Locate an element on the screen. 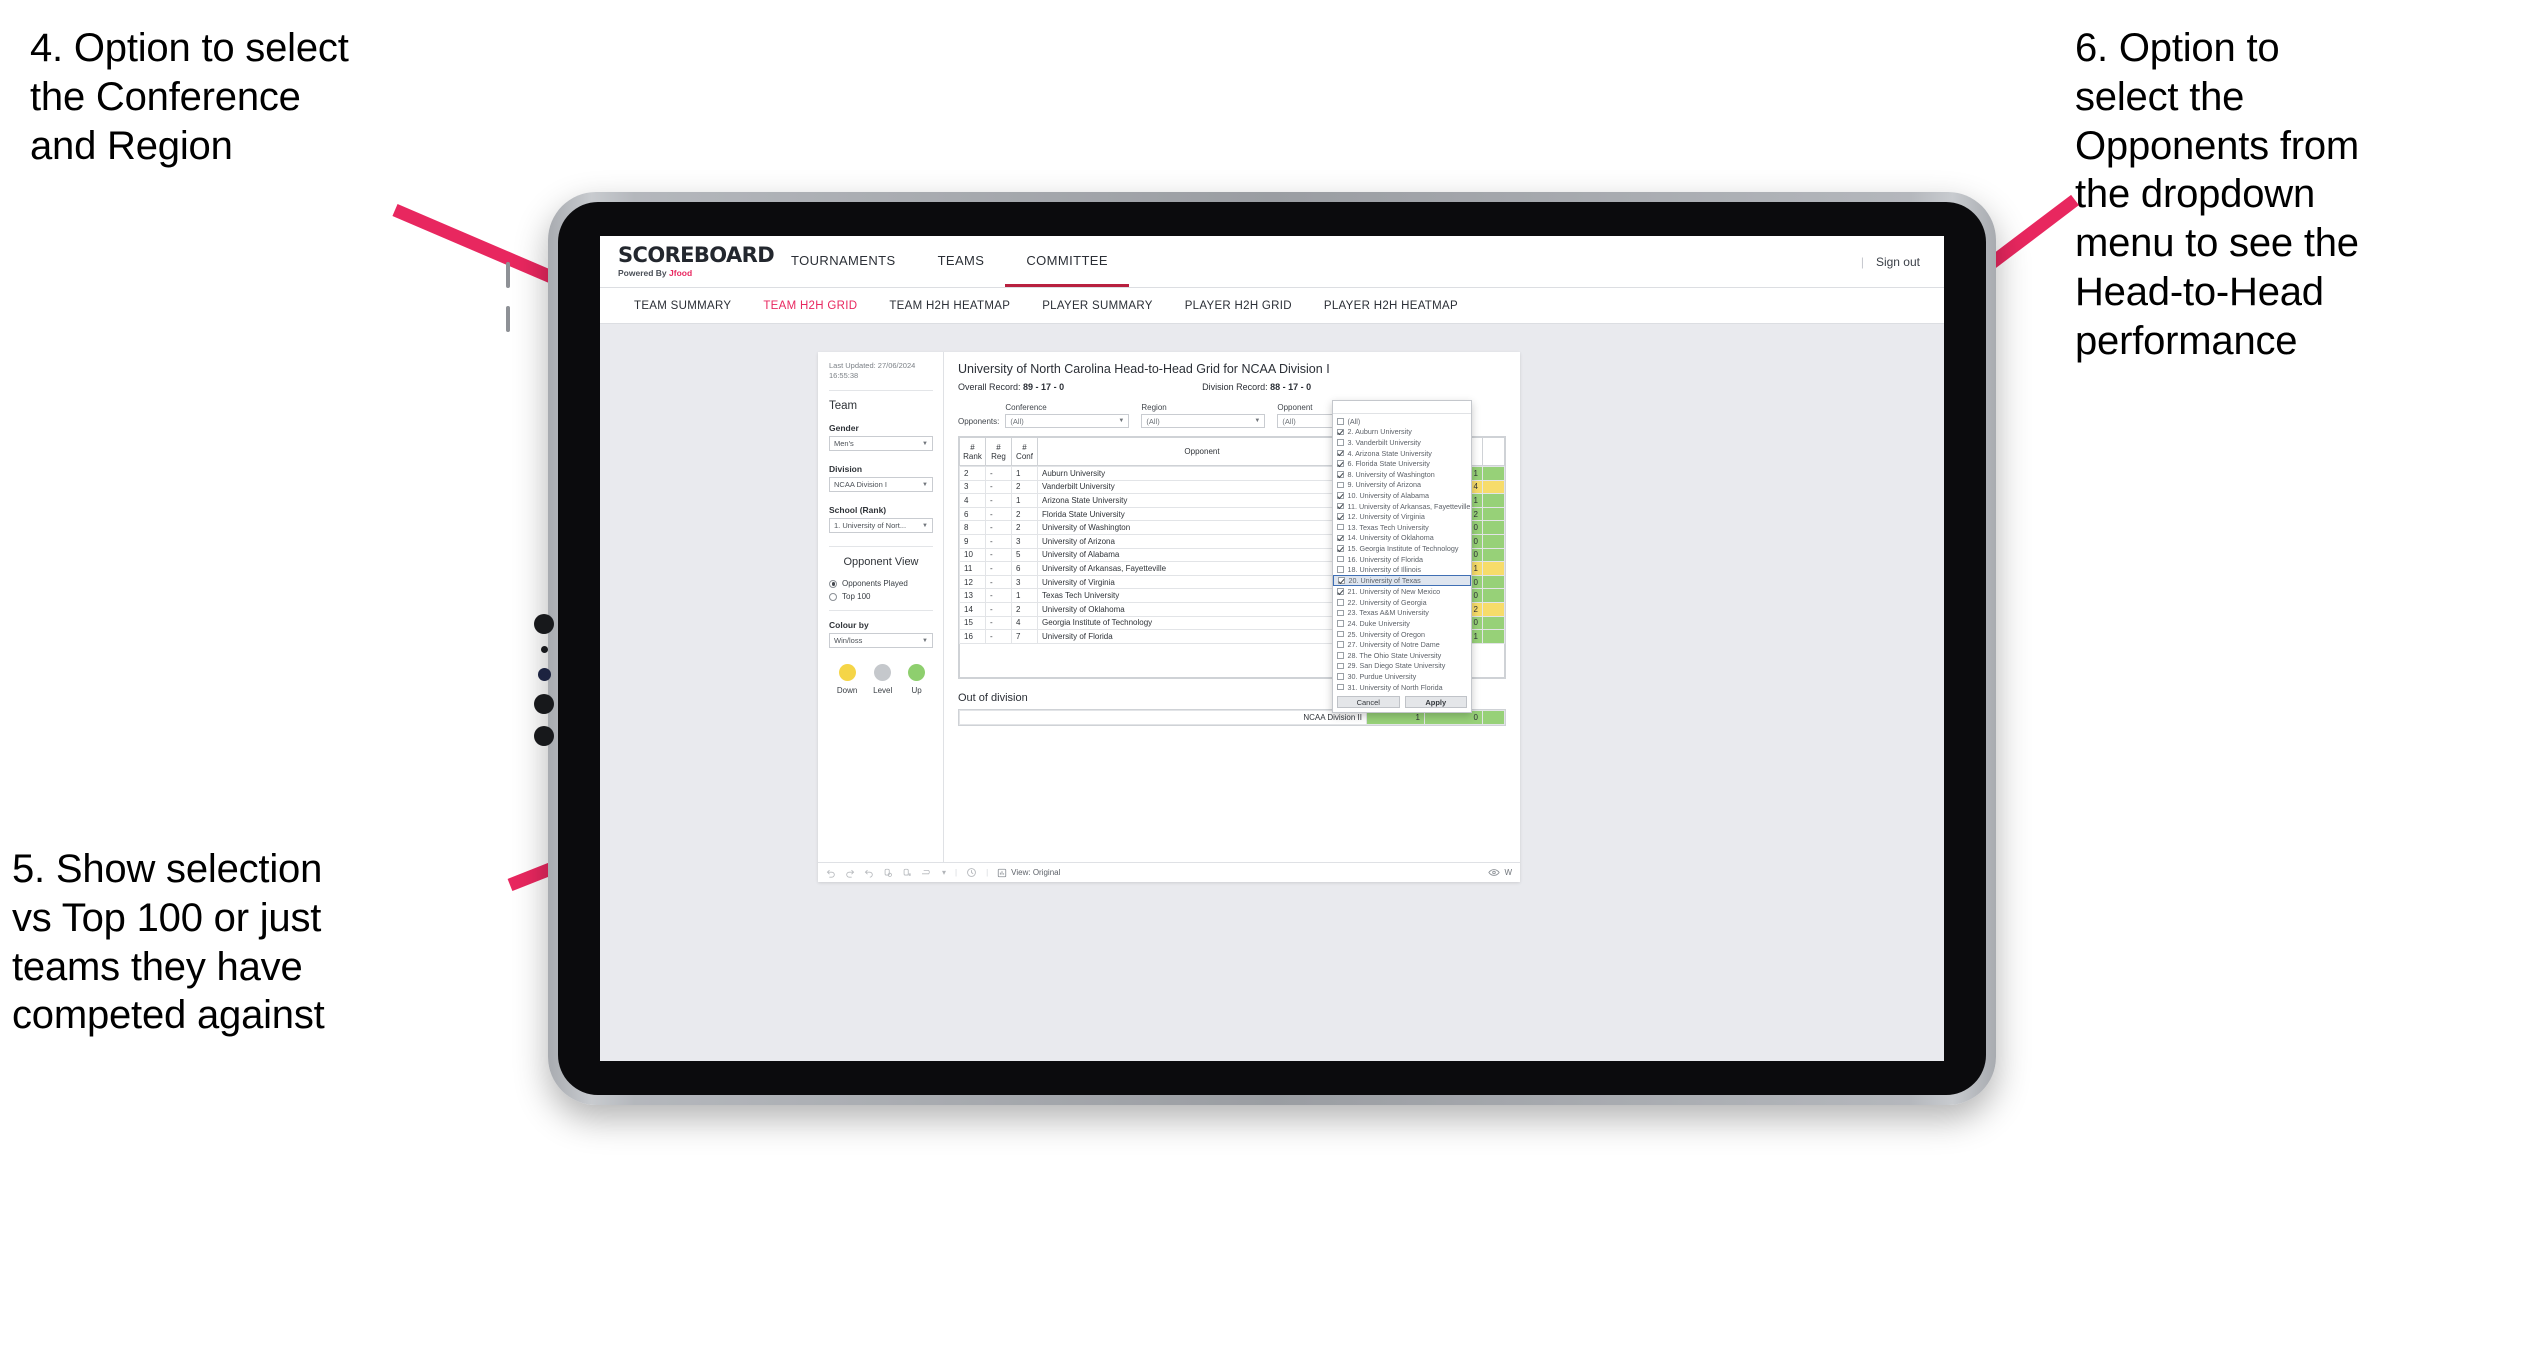 This screenshot has height=1363, width=2533. view-original-control: View: Original is located at coordinates (1028, 873).